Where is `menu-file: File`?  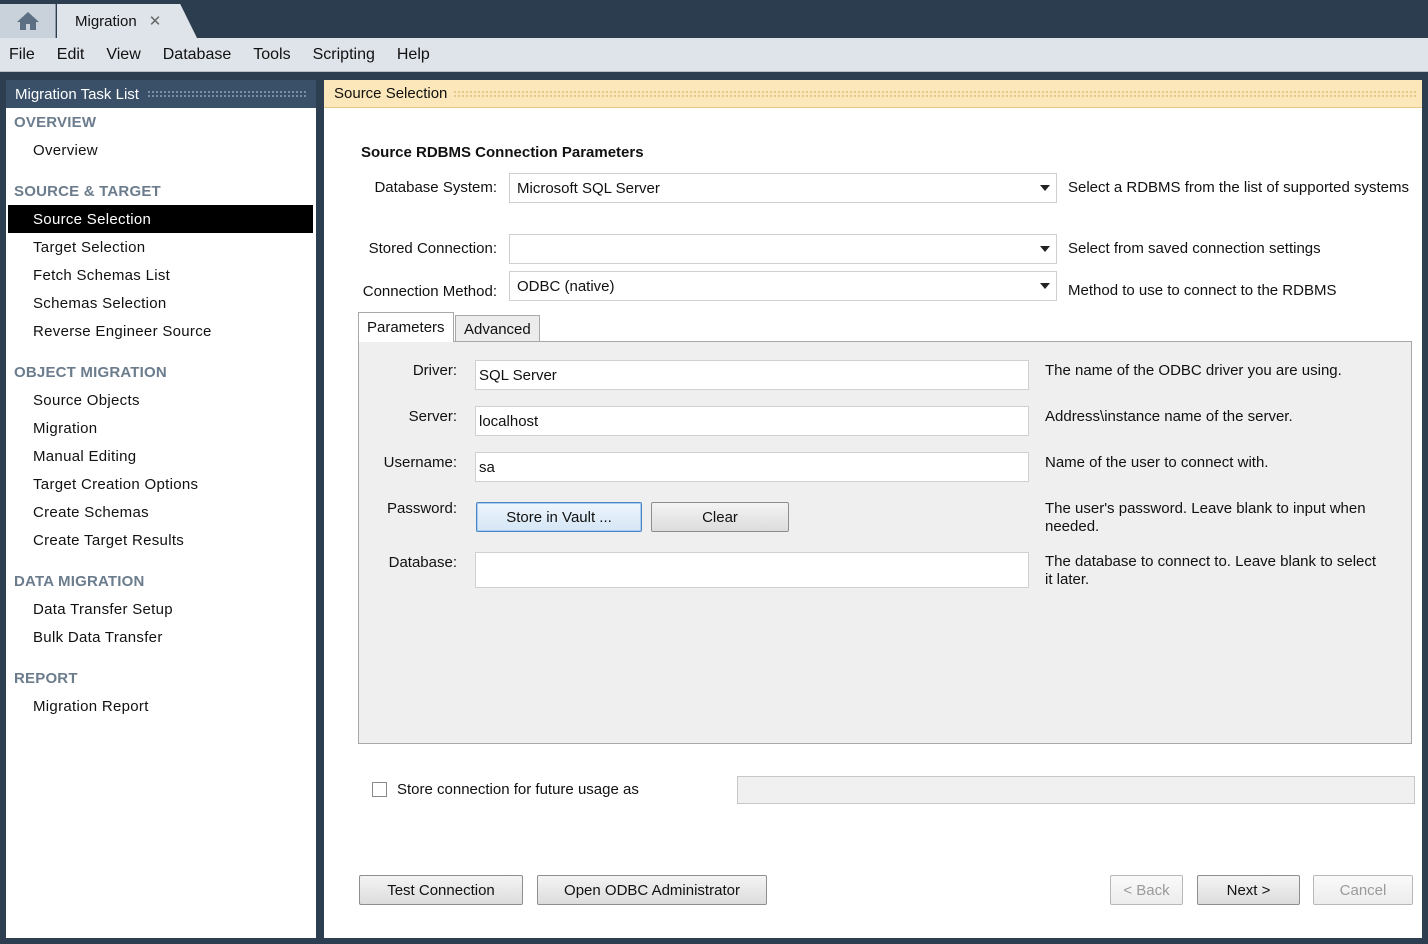
menu-file: File is located at coordinates (23, 55).